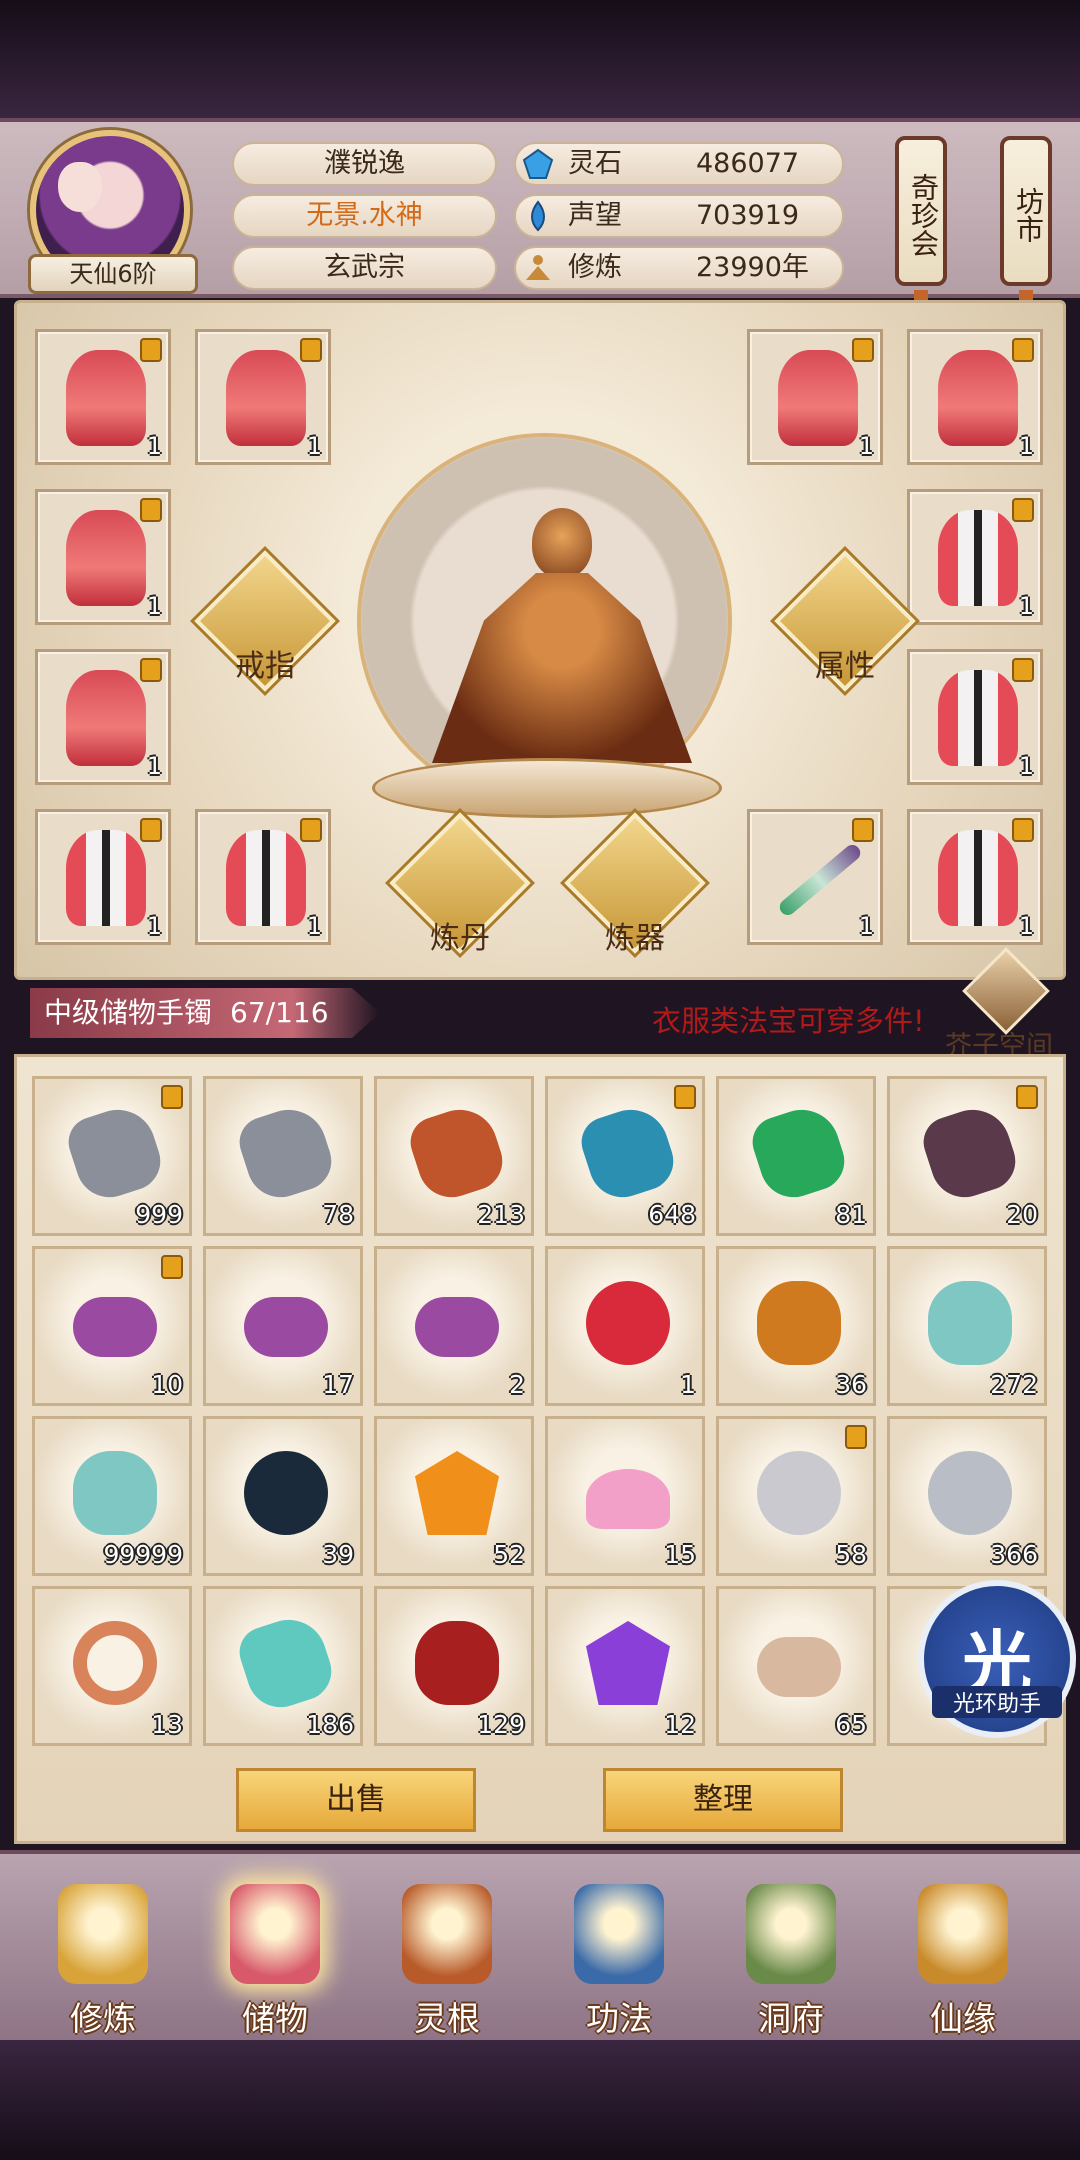 The width and height of the screenshot is (1080, 2160). I want to click on alchemy-label: 炼丹, so click(460, 938).